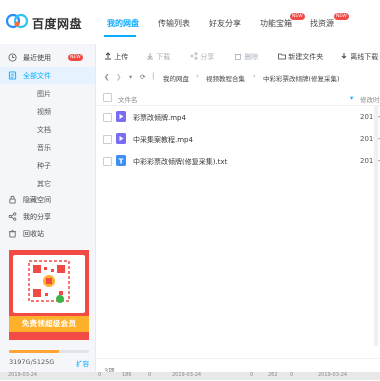 The image size is (380, 381). What do you see at coordinates (57, 24) in the screenshot?
I see `brand-name: 百度网盘` at bounding box center [57, 24].